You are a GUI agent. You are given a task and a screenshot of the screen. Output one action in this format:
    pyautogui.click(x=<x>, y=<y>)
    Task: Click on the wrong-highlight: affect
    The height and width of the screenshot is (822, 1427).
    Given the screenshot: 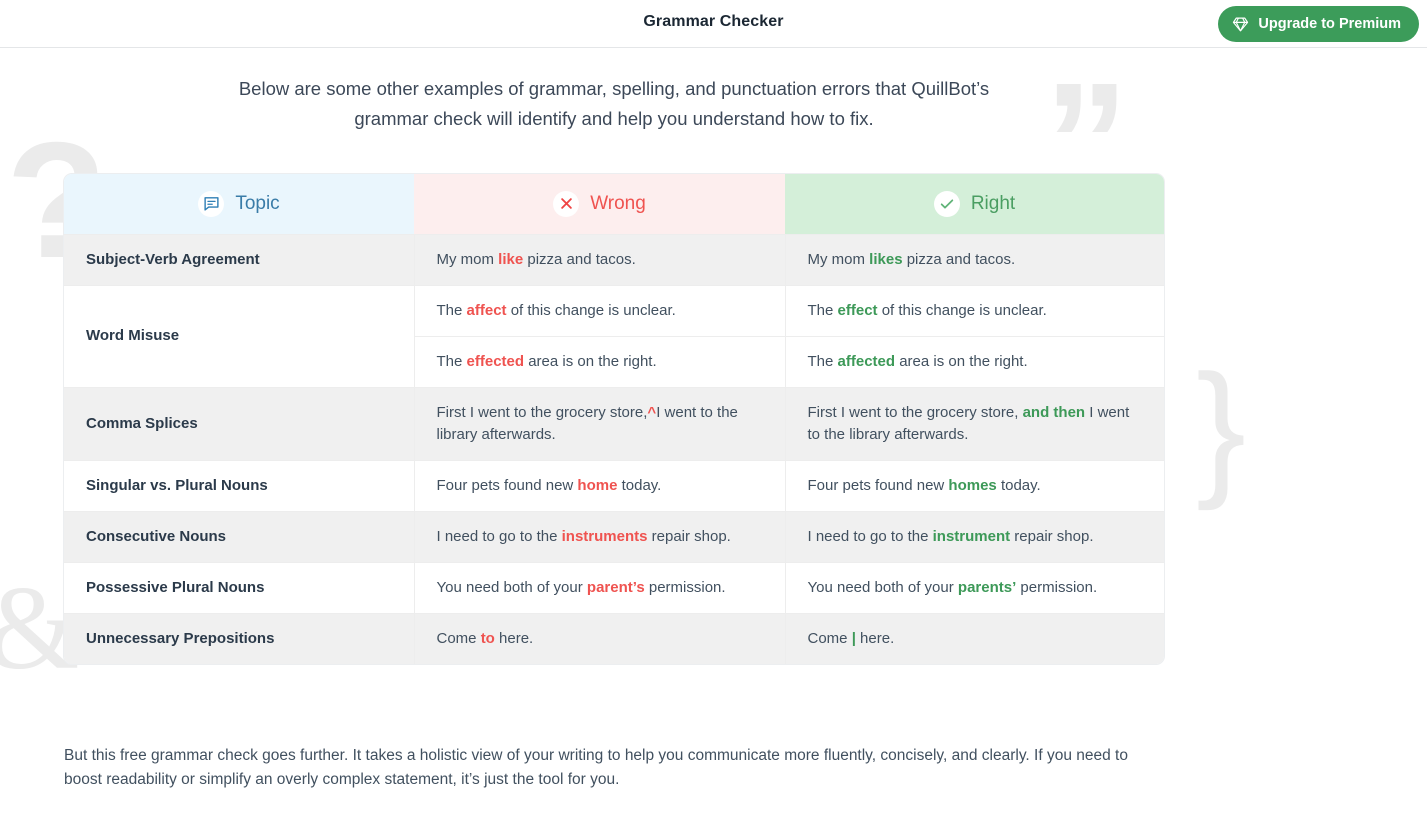 What is the action you would take?
    pyautogui.click(x=486, y=310)
    